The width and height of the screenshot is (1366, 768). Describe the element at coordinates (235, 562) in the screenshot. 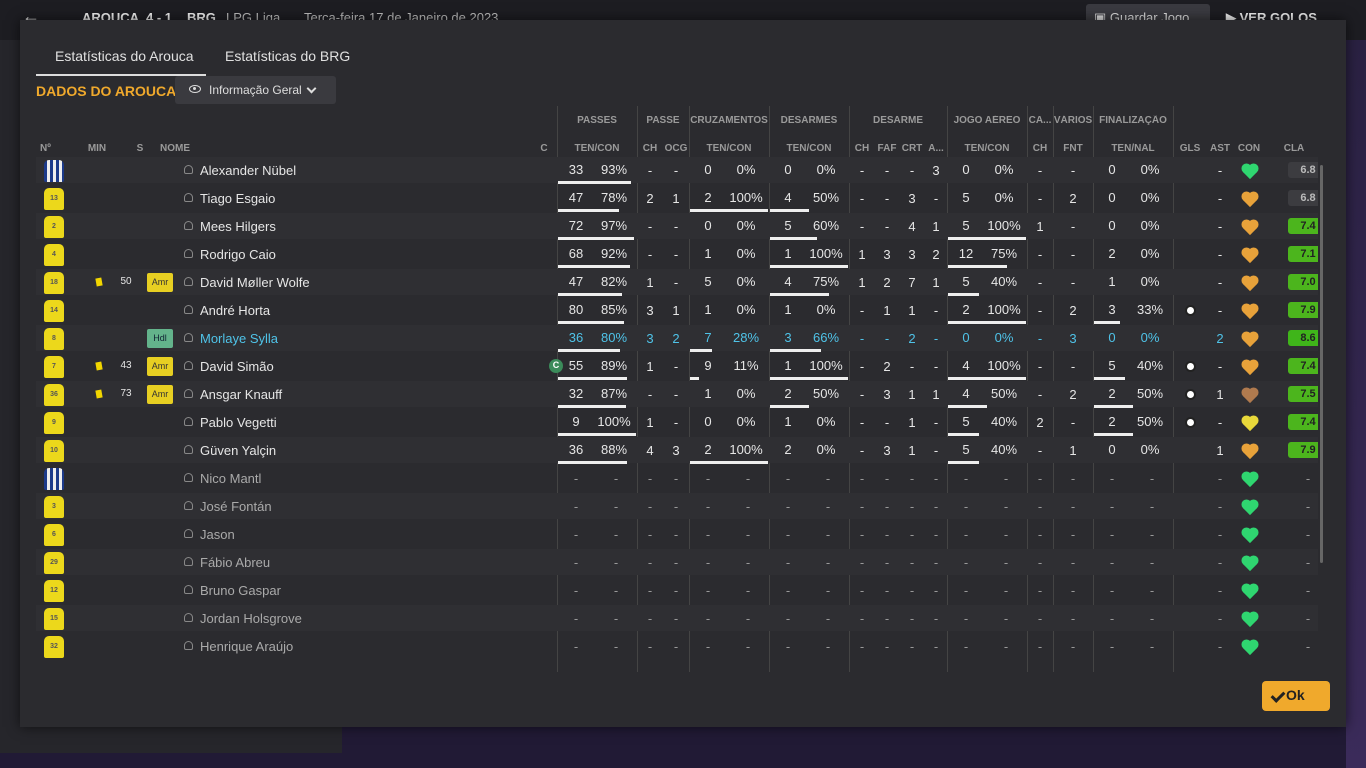

I see `player-name: Fábio Abreu` at that location.